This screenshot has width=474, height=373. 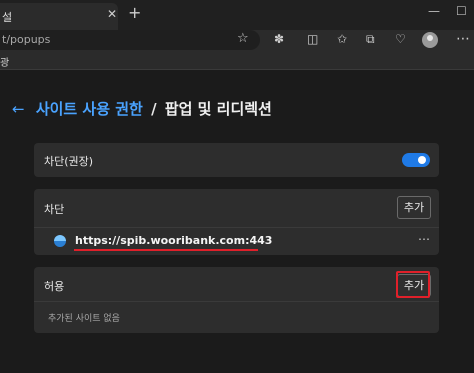 What do you see at coordinates (54, 209) in the screenshot?
I see `block-section-label: 차단` at bounding box center [54, 209].